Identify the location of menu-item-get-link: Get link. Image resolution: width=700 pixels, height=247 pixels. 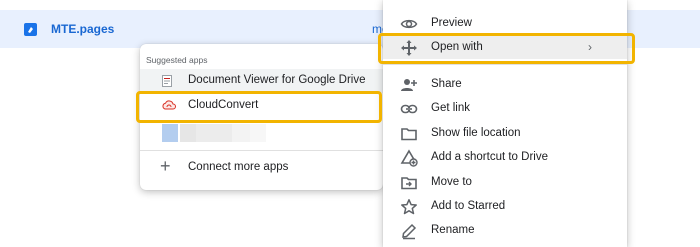
(505, 108).